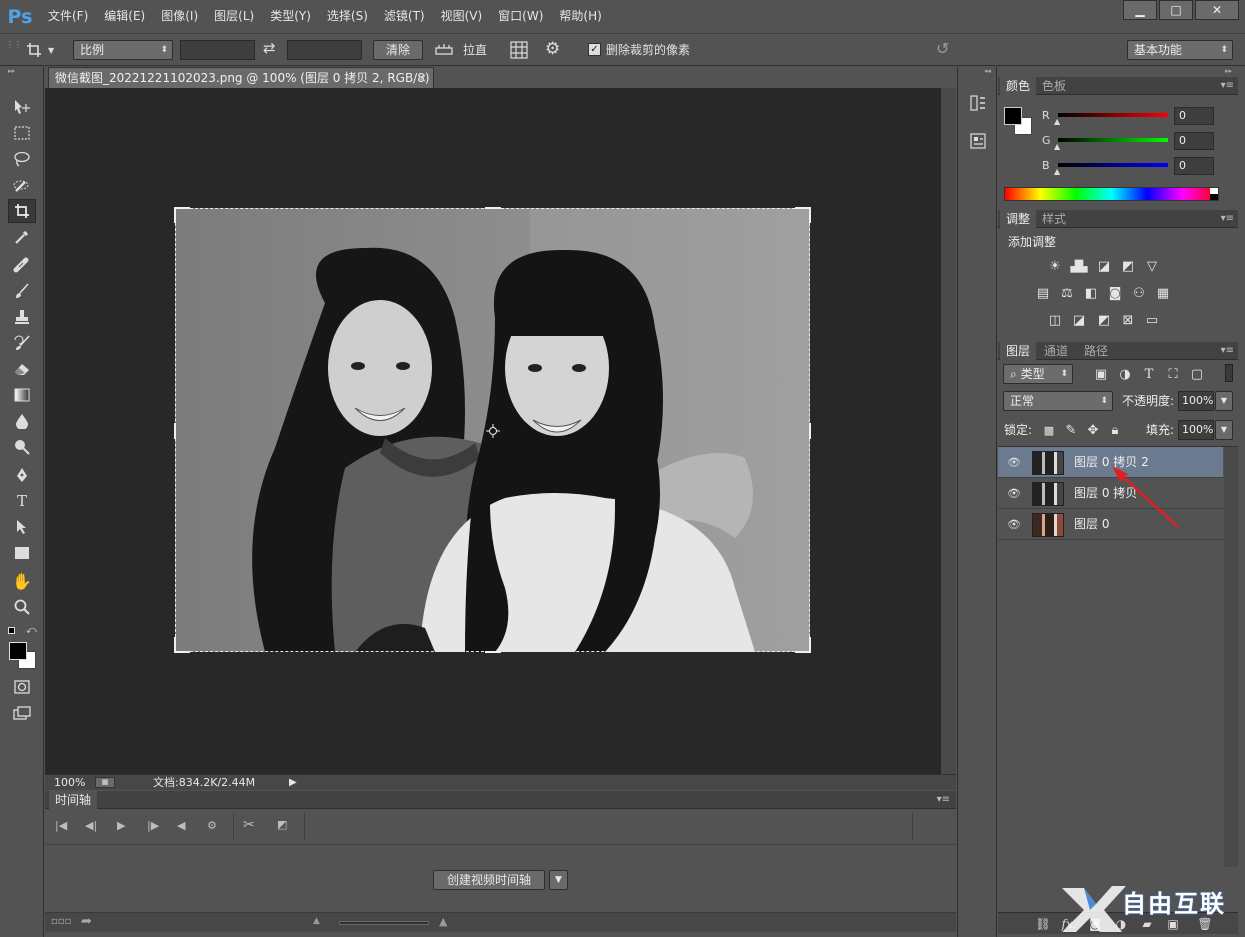  What do you see at coordinates (1228, 71) in the screenshot?
I see `panel-collapse-icon: ▸▸` at bounding box center [1228, 71].